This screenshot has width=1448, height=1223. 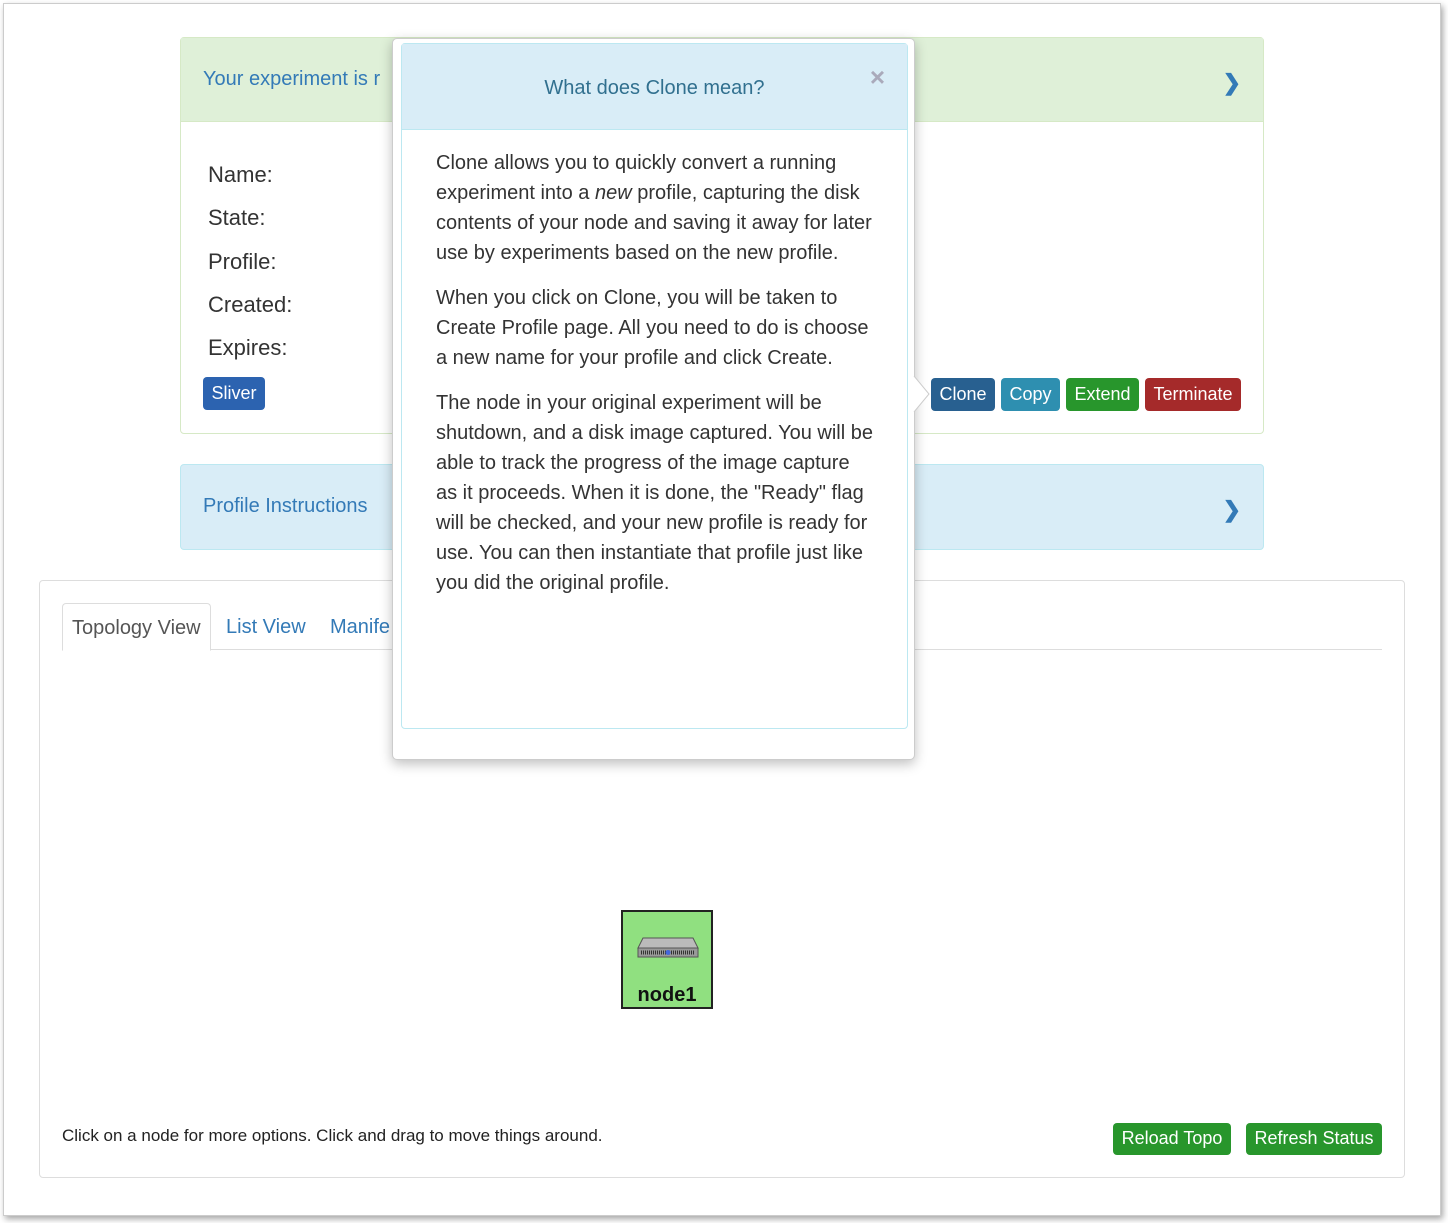 I want to click on sliver-button: Sliver, so click(x=234, y=393).